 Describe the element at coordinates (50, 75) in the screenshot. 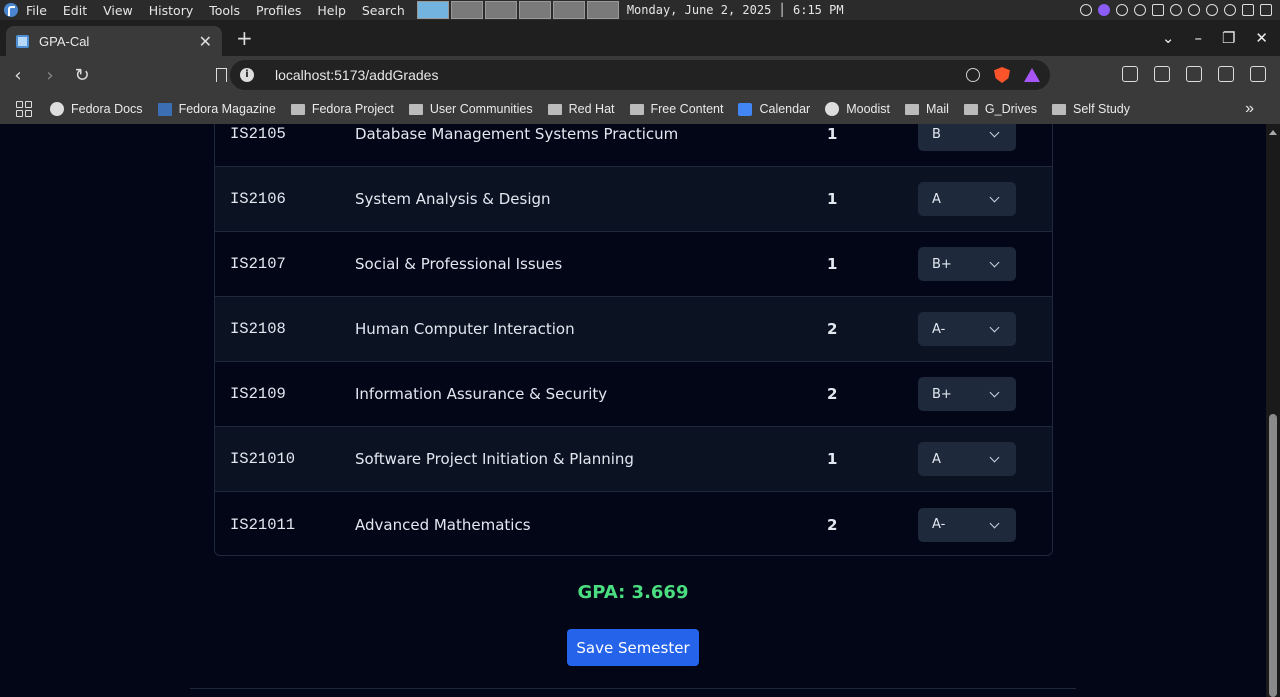

I see `forward-icon: ›` at that location.